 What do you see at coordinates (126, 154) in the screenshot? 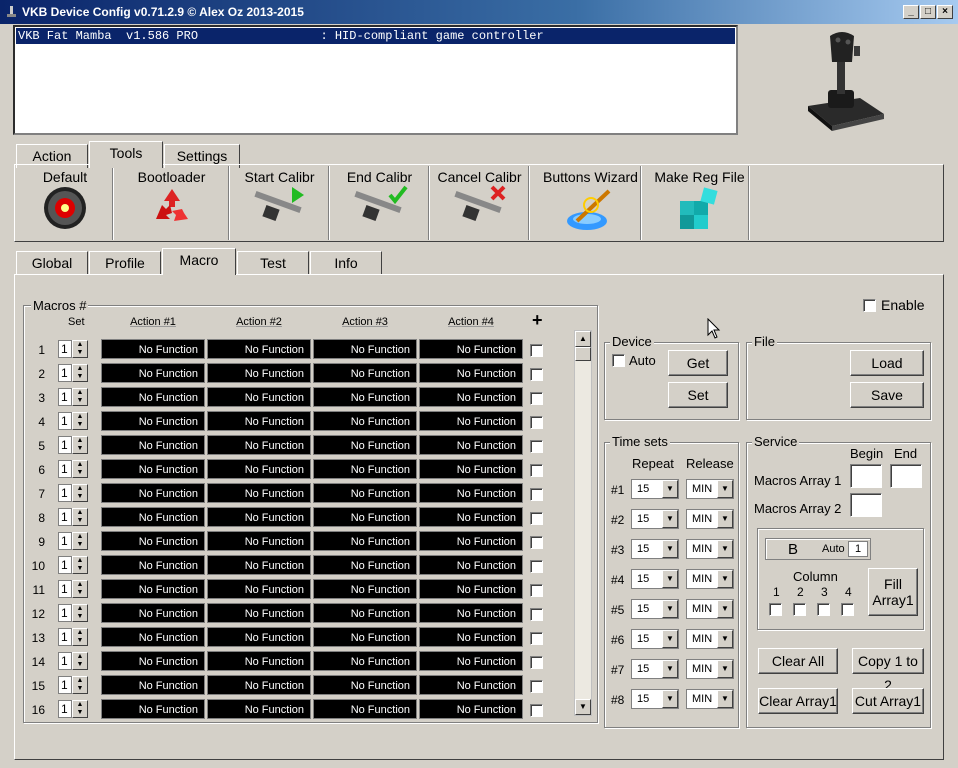
I see `tab-tools: Tools` at bounding box center [126, 154].